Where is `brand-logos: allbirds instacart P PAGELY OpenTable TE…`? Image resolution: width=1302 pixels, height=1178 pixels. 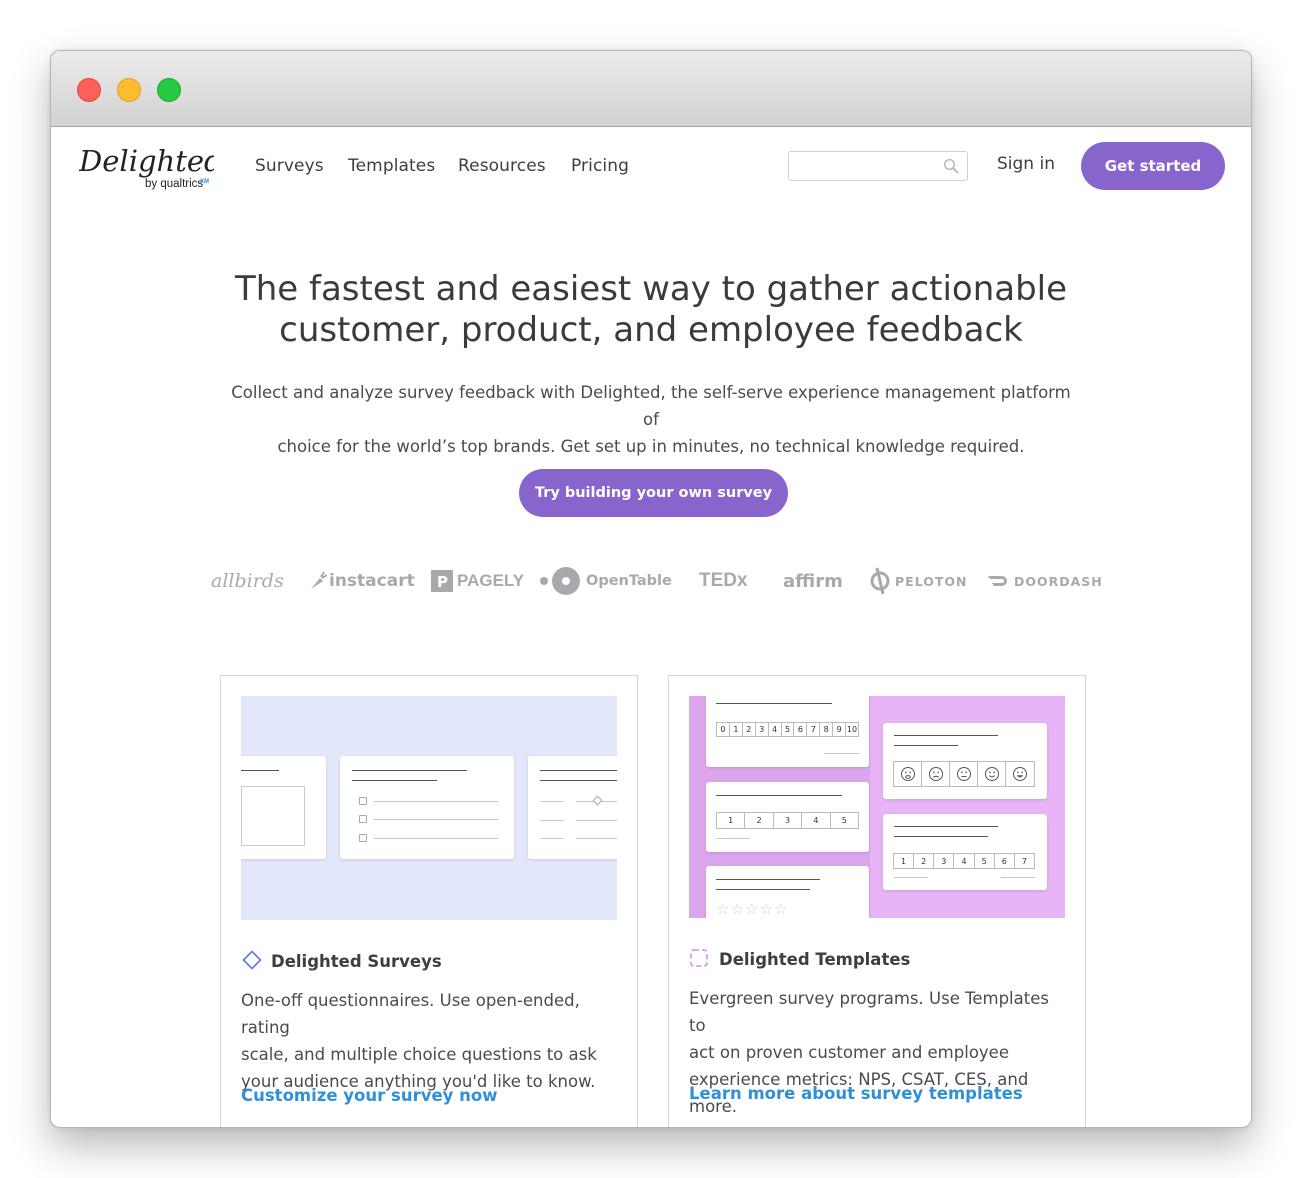 brand-logos: allbirds instacart P PAGELY OpenTable TE… is located at coordinates (651, 581).